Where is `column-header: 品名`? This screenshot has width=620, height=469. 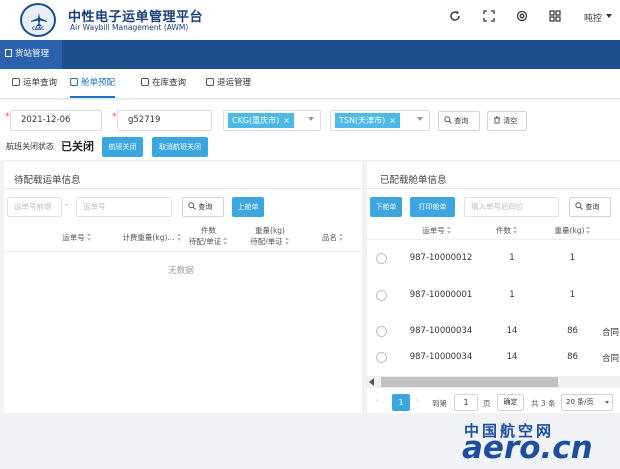 column-header: 品名 is located at coordinates (333, 237).